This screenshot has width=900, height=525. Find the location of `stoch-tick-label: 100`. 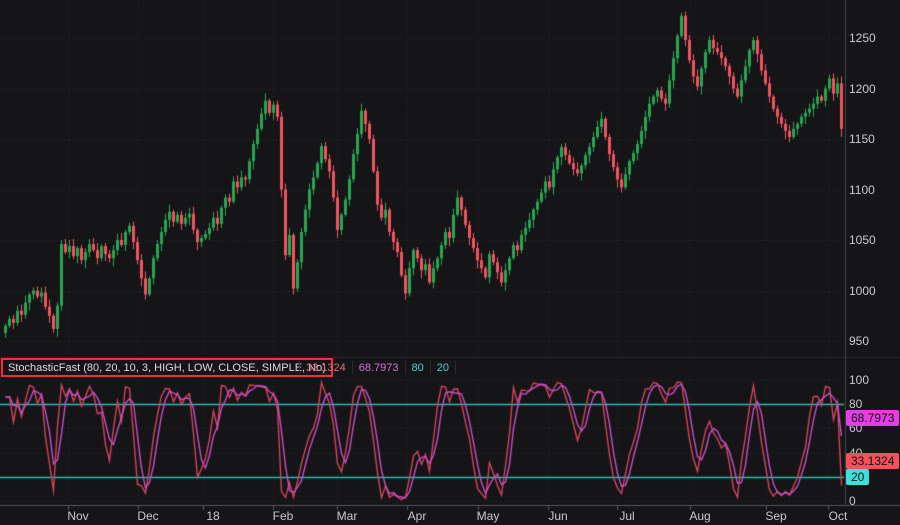

stoch-tick-label: 100 is located at coordinates (859, 380).